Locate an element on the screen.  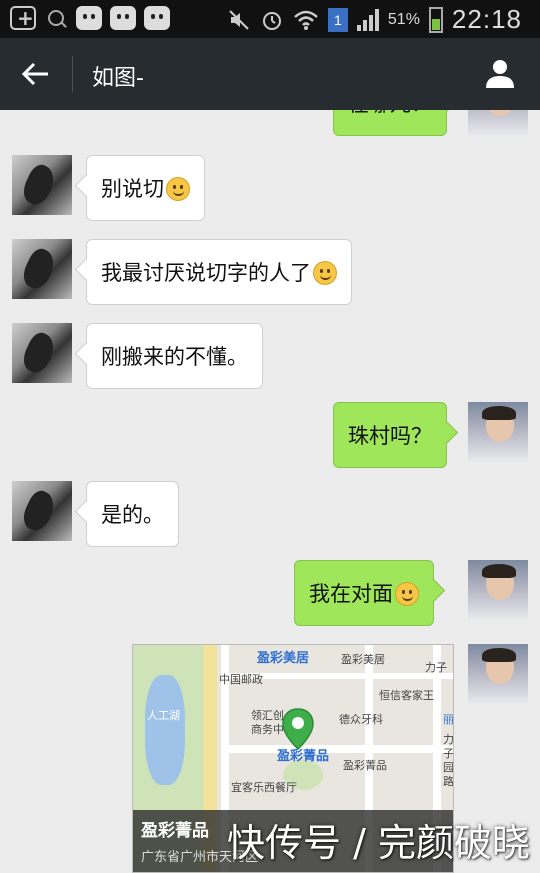
location-name: 盈彩菁品 is located at coordinates (175, 830).